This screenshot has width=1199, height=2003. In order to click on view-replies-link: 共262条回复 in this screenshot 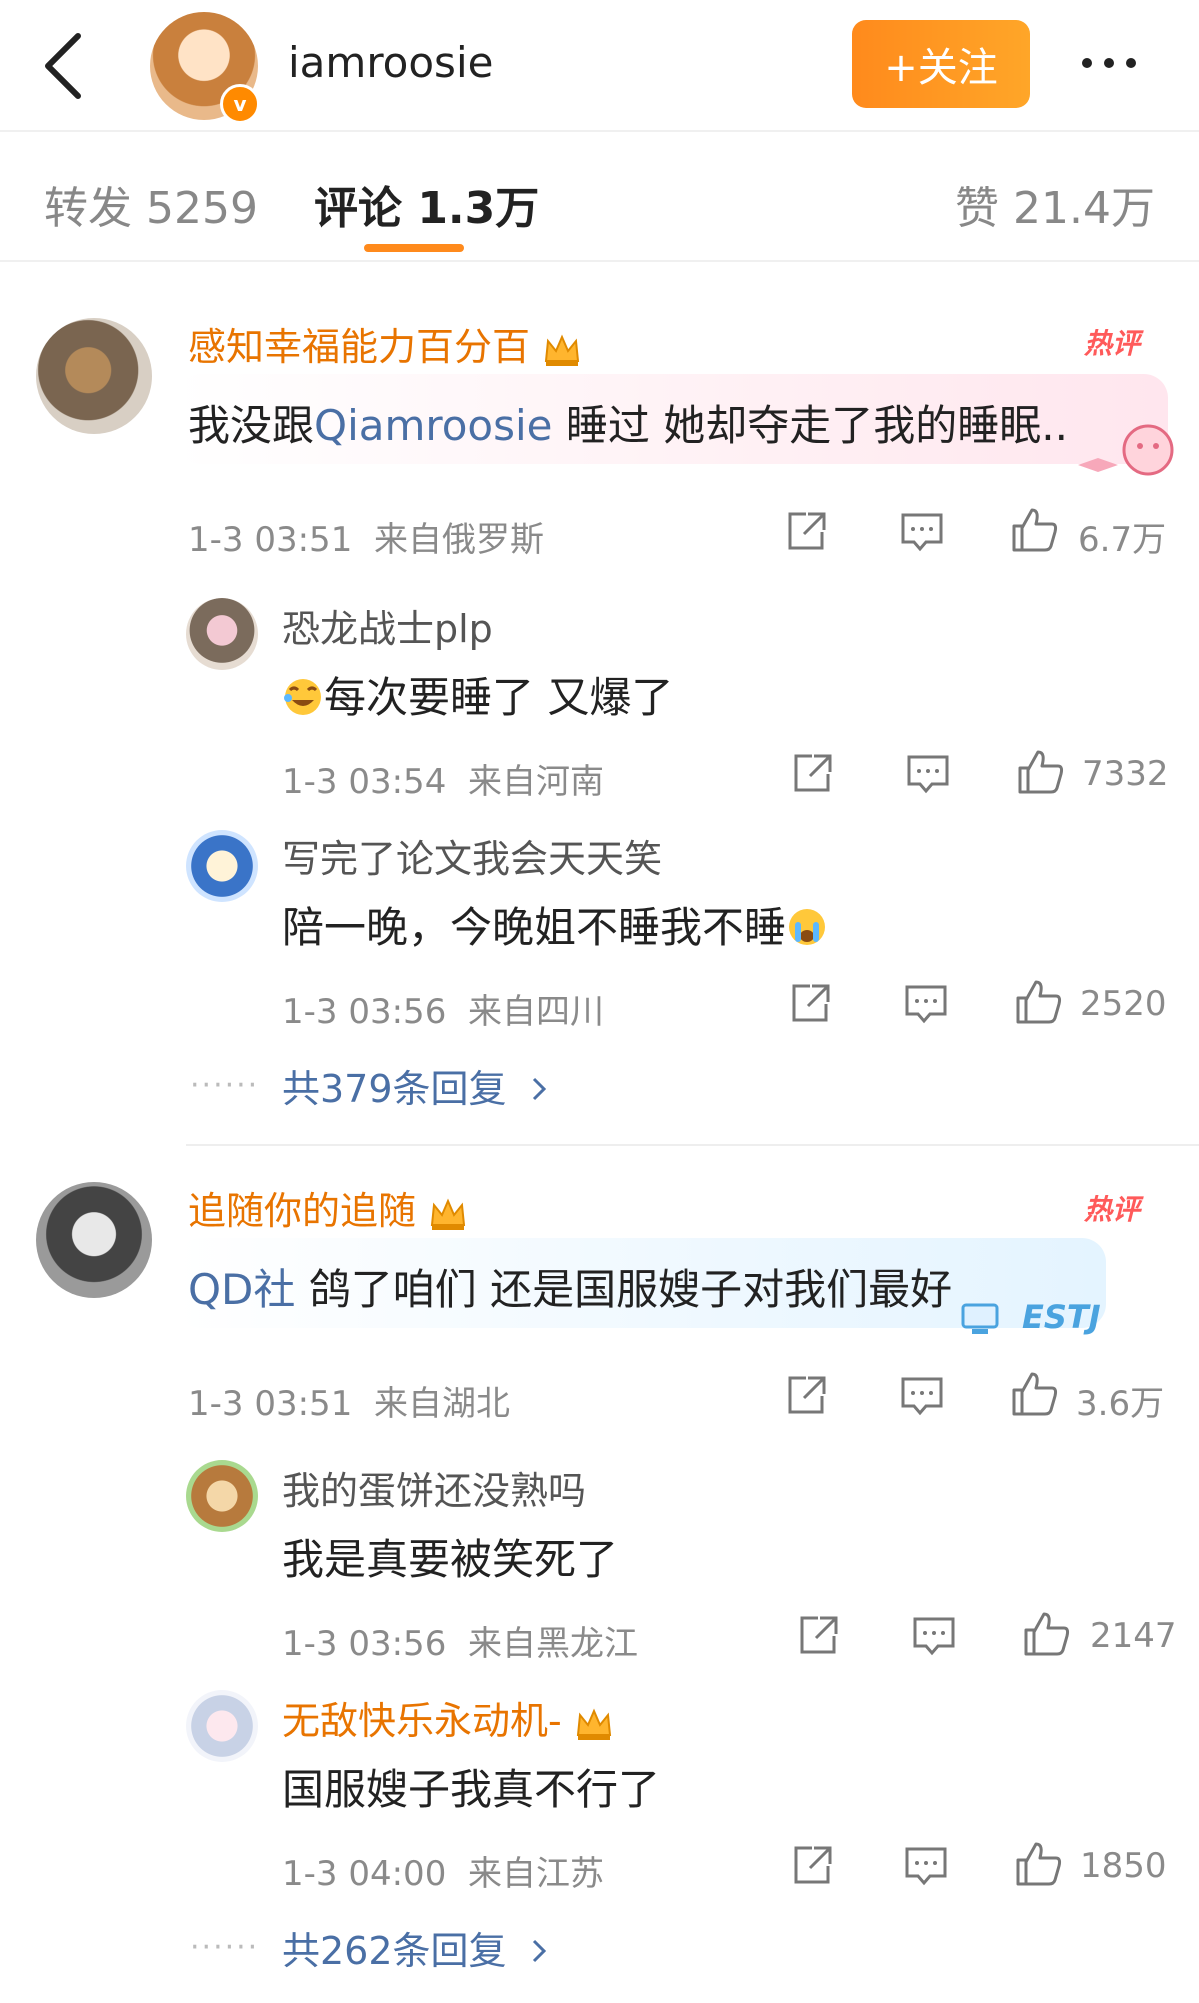, I will do `click(415, 1947)`.